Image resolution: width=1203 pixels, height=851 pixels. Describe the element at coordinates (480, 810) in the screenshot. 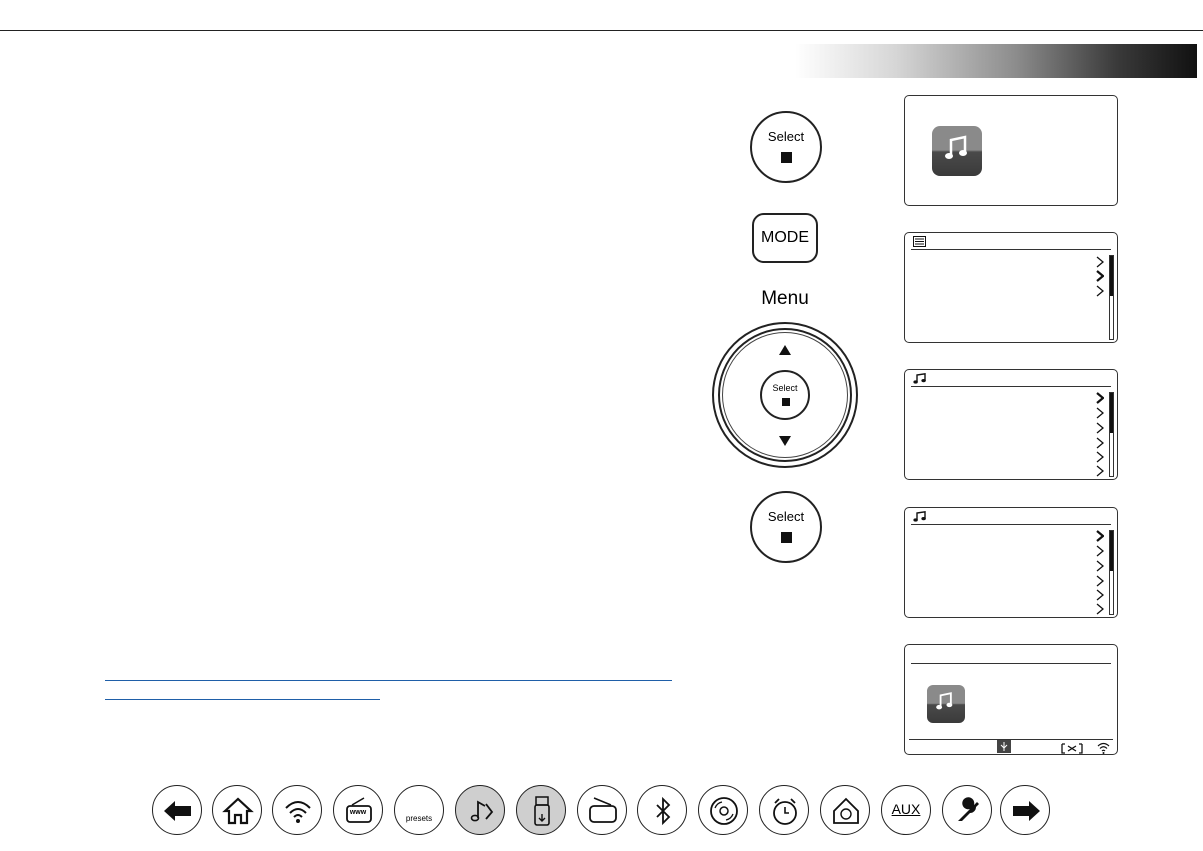

I see `nav-music-player-button` at that location.